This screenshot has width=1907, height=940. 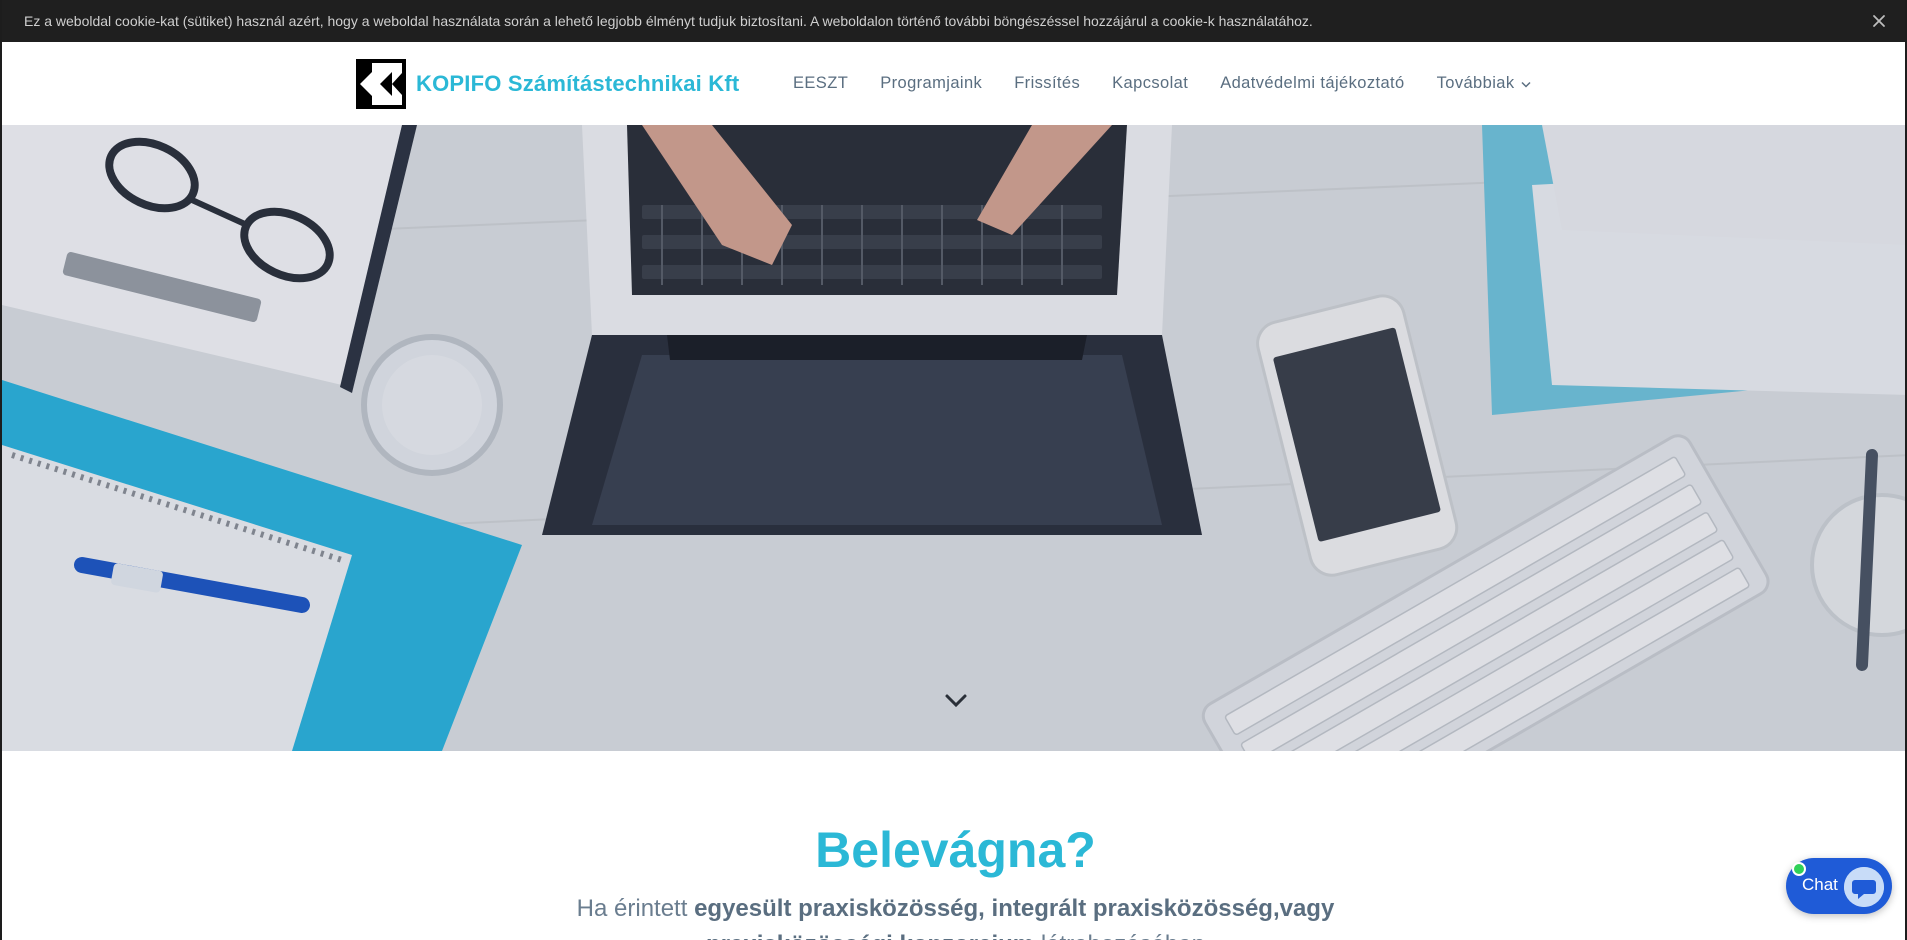 What do you see at coordinates (578, 83) in the screenshot?
I see `site-title: KOPIFO Számítástechnikai Kft` at bounding box center [578, 83].